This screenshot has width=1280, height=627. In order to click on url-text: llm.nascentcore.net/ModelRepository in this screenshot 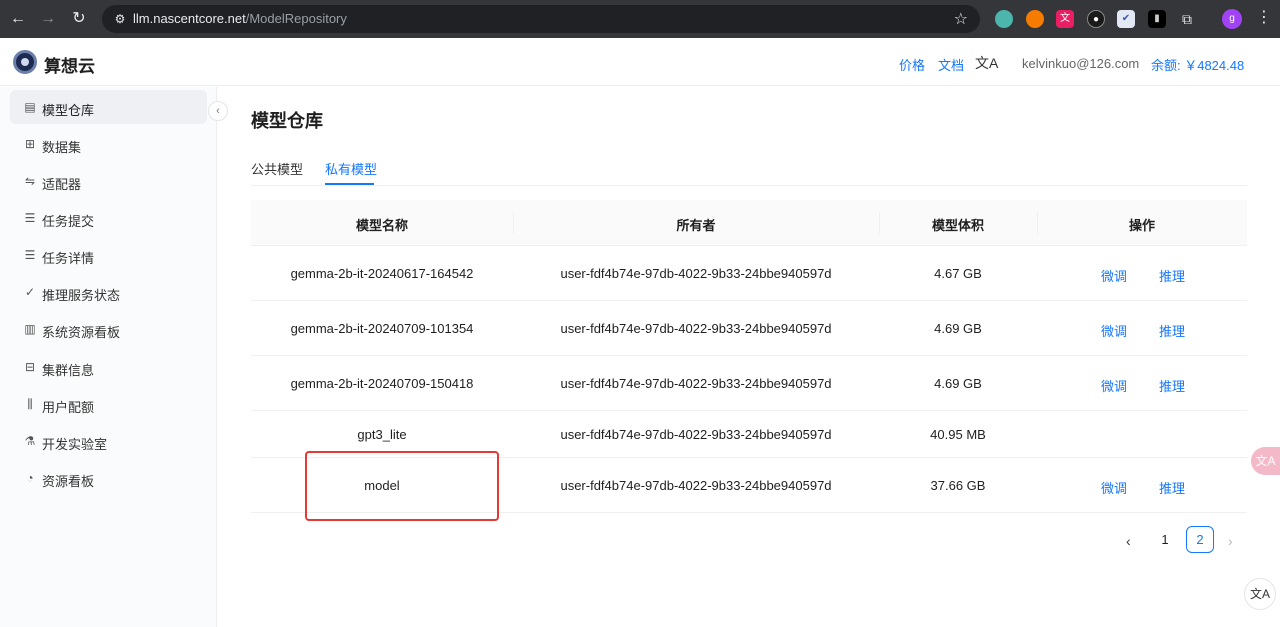, I will do `click(240, 18)`.